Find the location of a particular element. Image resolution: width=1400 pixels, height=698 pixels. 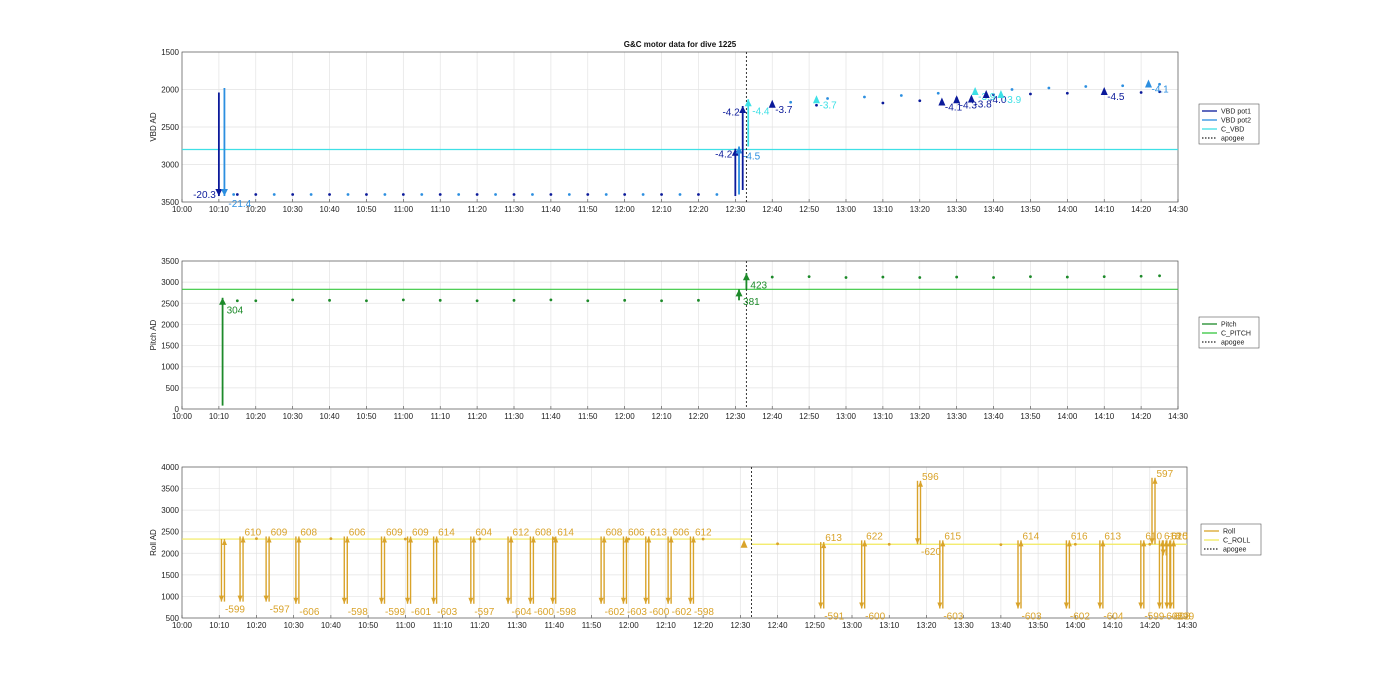

x-tick-label: 11:30 is located at coordinates (514, 416).